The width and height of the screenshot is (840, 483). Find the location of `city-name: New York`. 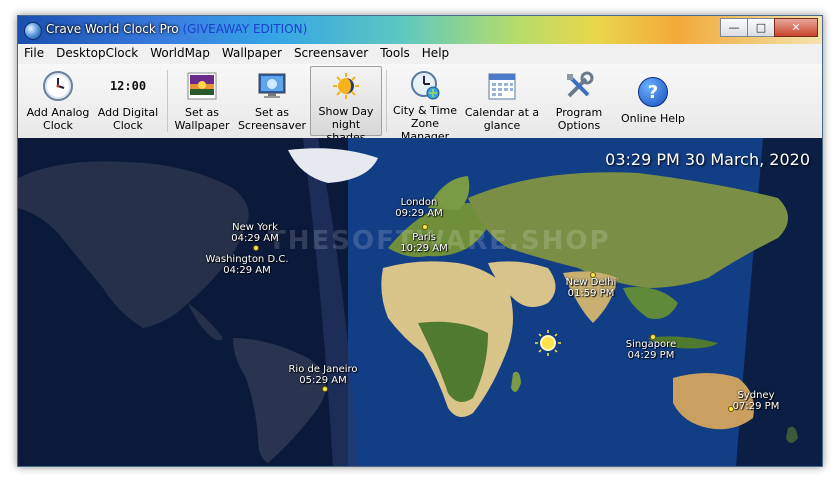

city-name: New York is located at coordinates (255, 227).